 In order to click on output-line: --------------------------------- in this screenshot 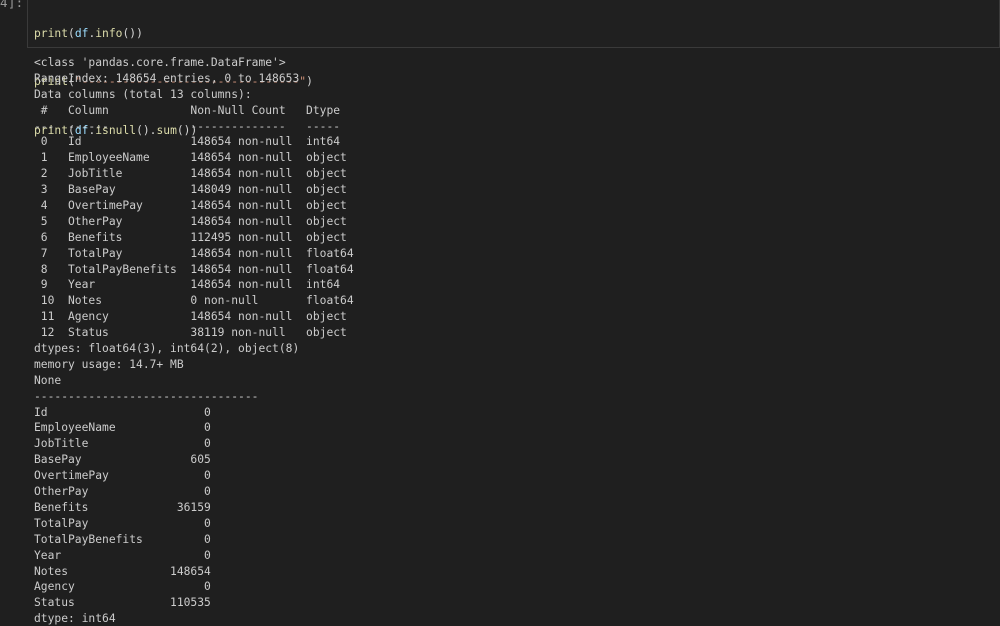, I will do `click(146, 396)`.